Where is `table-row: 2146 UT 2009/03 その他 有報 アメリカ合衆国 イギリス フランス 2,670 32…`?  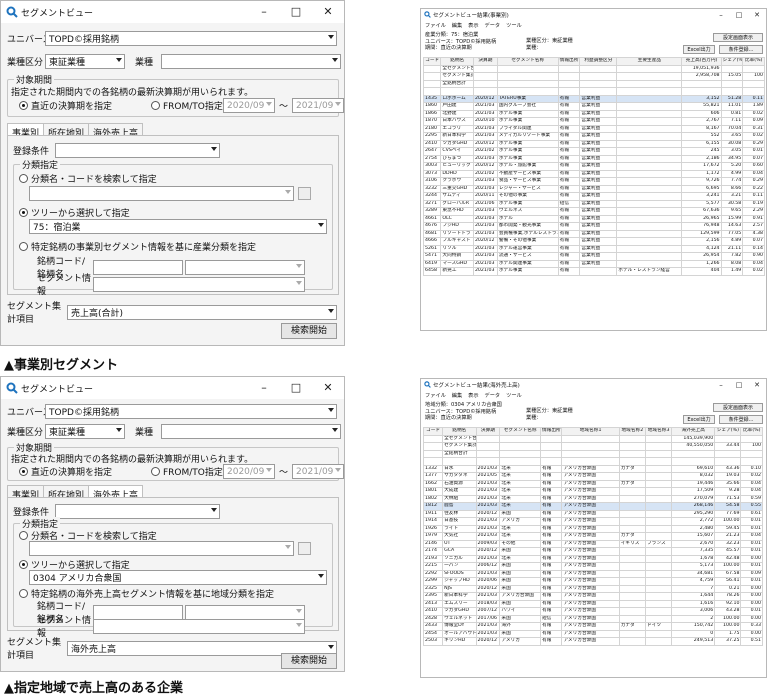
table-row: 2146 UT 2009/03 その他 有報 アメリカ合衆国 イギリス フランス 2,670 32… is located at coordinates (592, 543).